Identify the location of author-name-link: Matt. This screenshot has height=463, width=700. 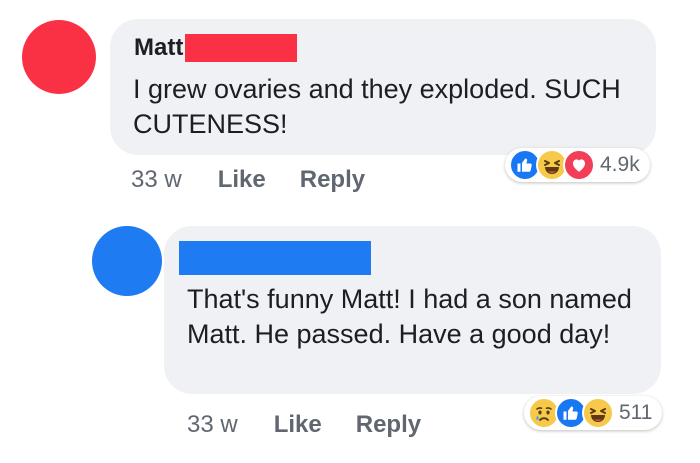
(158, 48).